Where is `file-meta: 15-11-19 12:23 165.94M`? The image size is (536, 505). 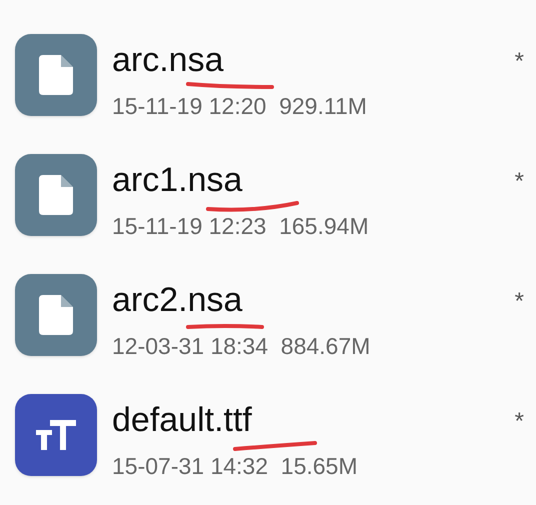 file-meta: 15-11-19 12:23 165.94M is located at coordinates (240, 226).